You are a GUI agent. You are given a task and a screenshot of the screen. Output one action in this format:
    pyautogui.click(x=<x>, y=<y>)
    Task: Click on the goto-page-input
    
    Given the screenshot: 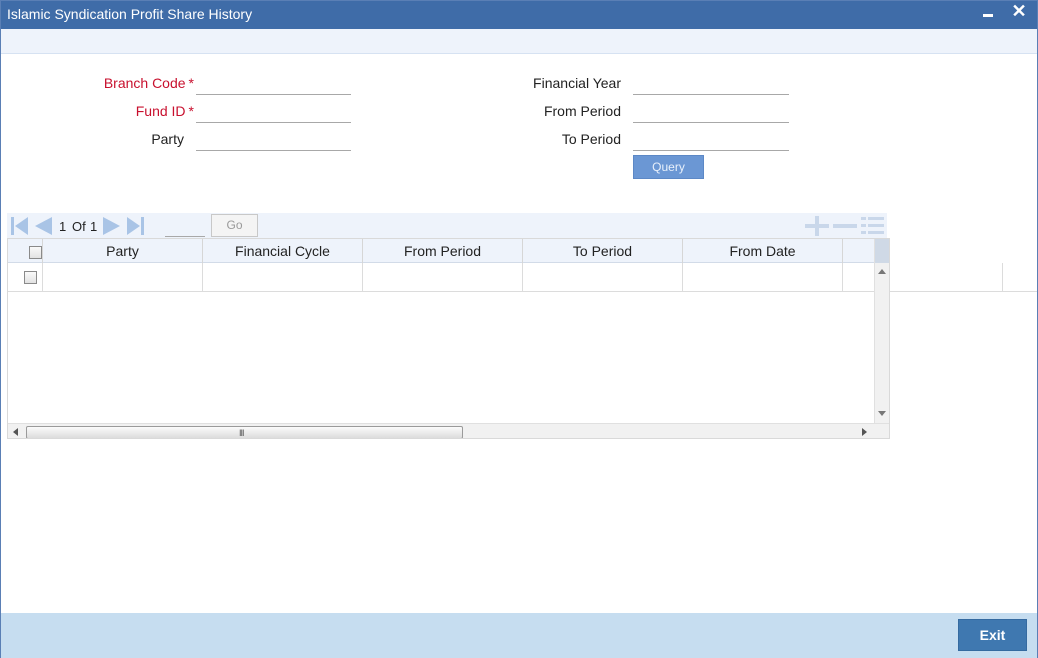 What is the action you would take?
    pyautogui.click(x=185, y=227)
    